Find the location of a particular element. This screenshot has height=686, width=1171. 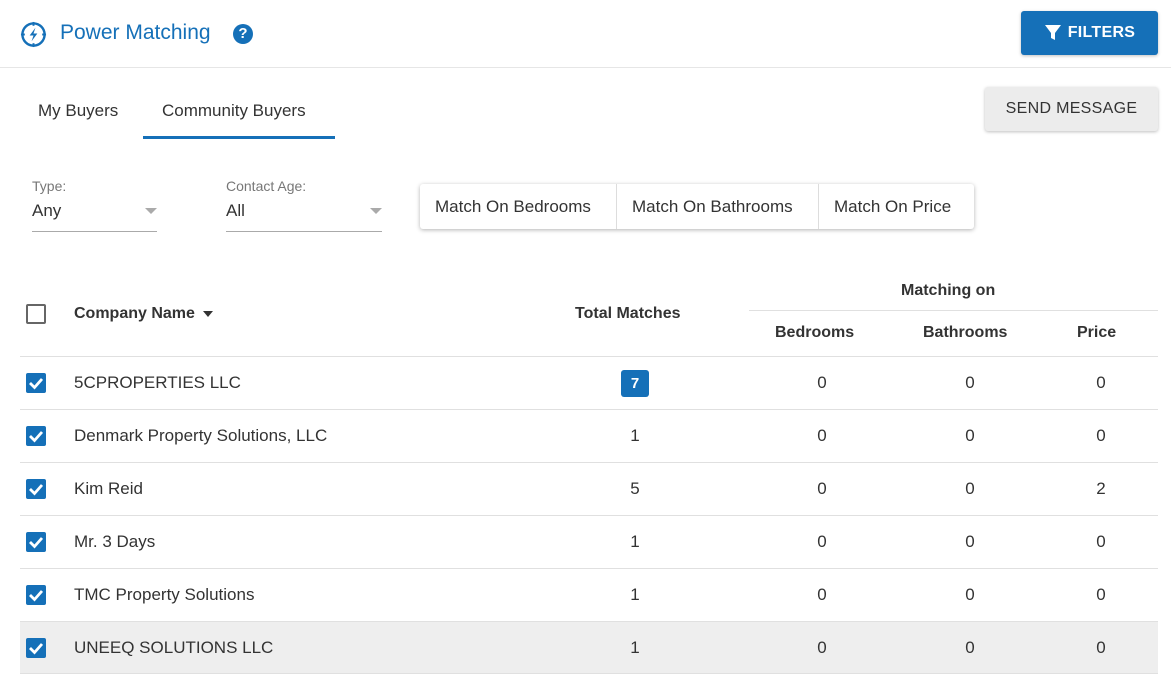

total-matches-header: Total Matches is located at coordinates (628, 313).